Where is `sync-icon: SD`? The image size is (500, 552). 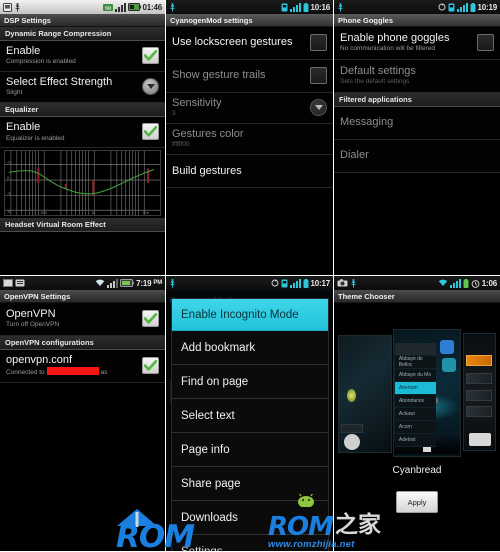 sync-icon: SD is located at coordinates (107, 7).